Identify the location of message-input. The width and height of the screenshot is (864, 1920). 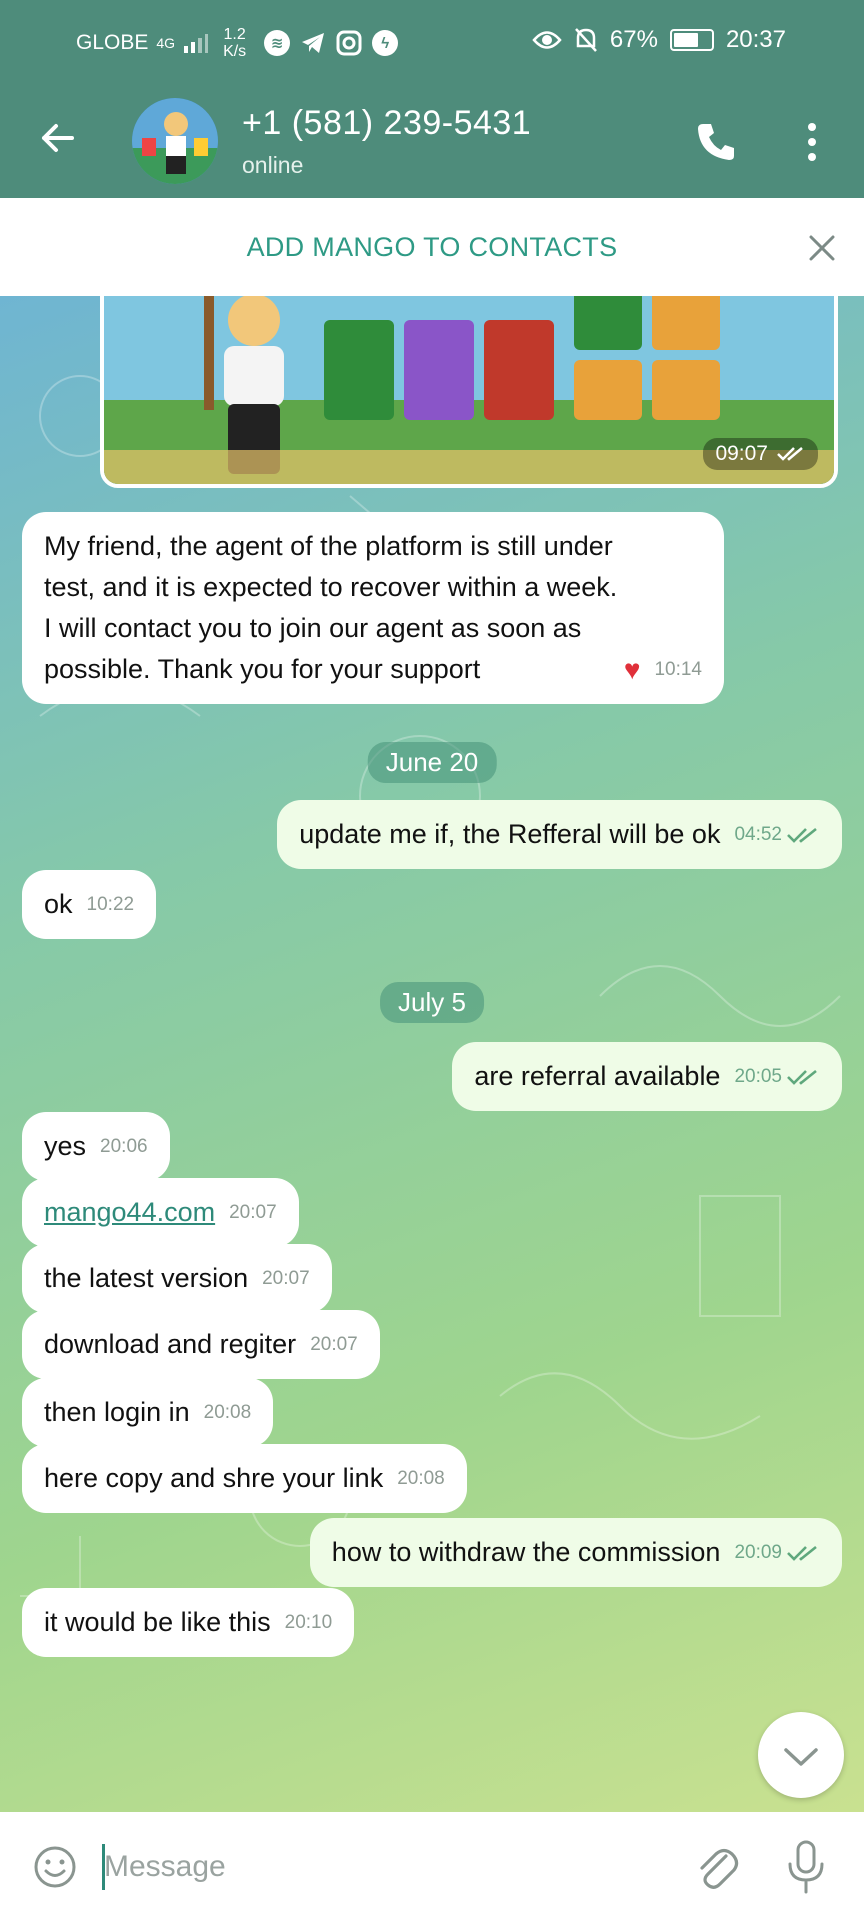
(384, 1867).